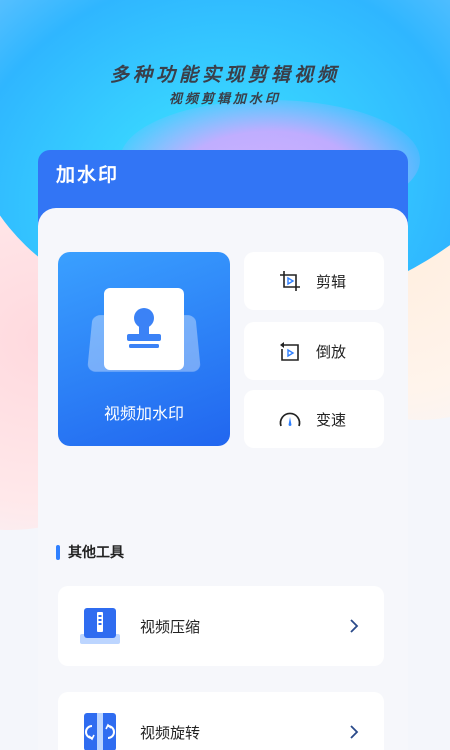 The image size is (450, 750). Describe the element at coordinates (100, 730) in the screenshot. I see `rotate-icon` at that location.